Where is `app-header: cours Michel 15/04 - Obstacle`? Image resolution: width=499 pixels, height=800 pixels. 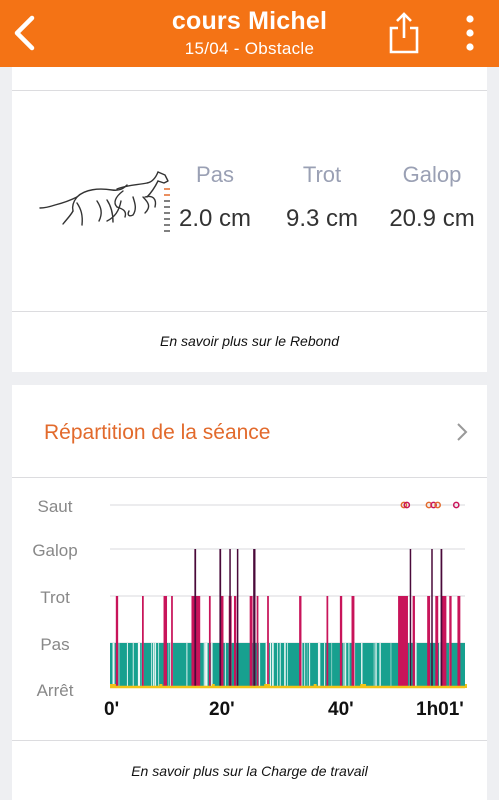
app-header: cours Michel 15/04 - Obstacle is located at coordinates (249, 33).